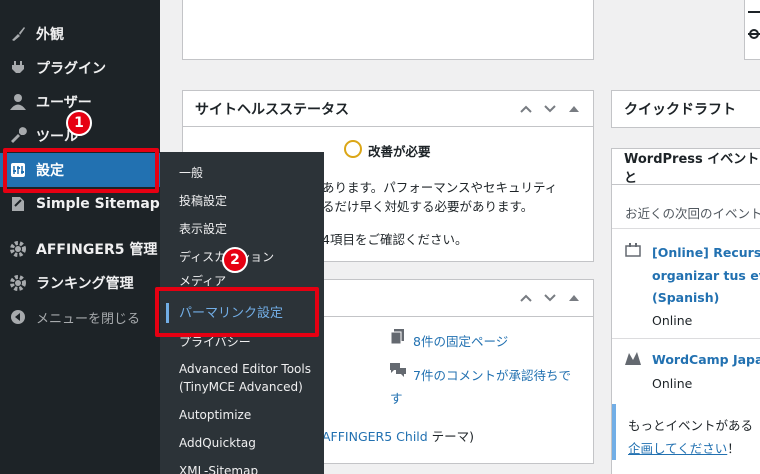 The image size is (760, 474). I want to click on collapse-icon, so click(18, 317).